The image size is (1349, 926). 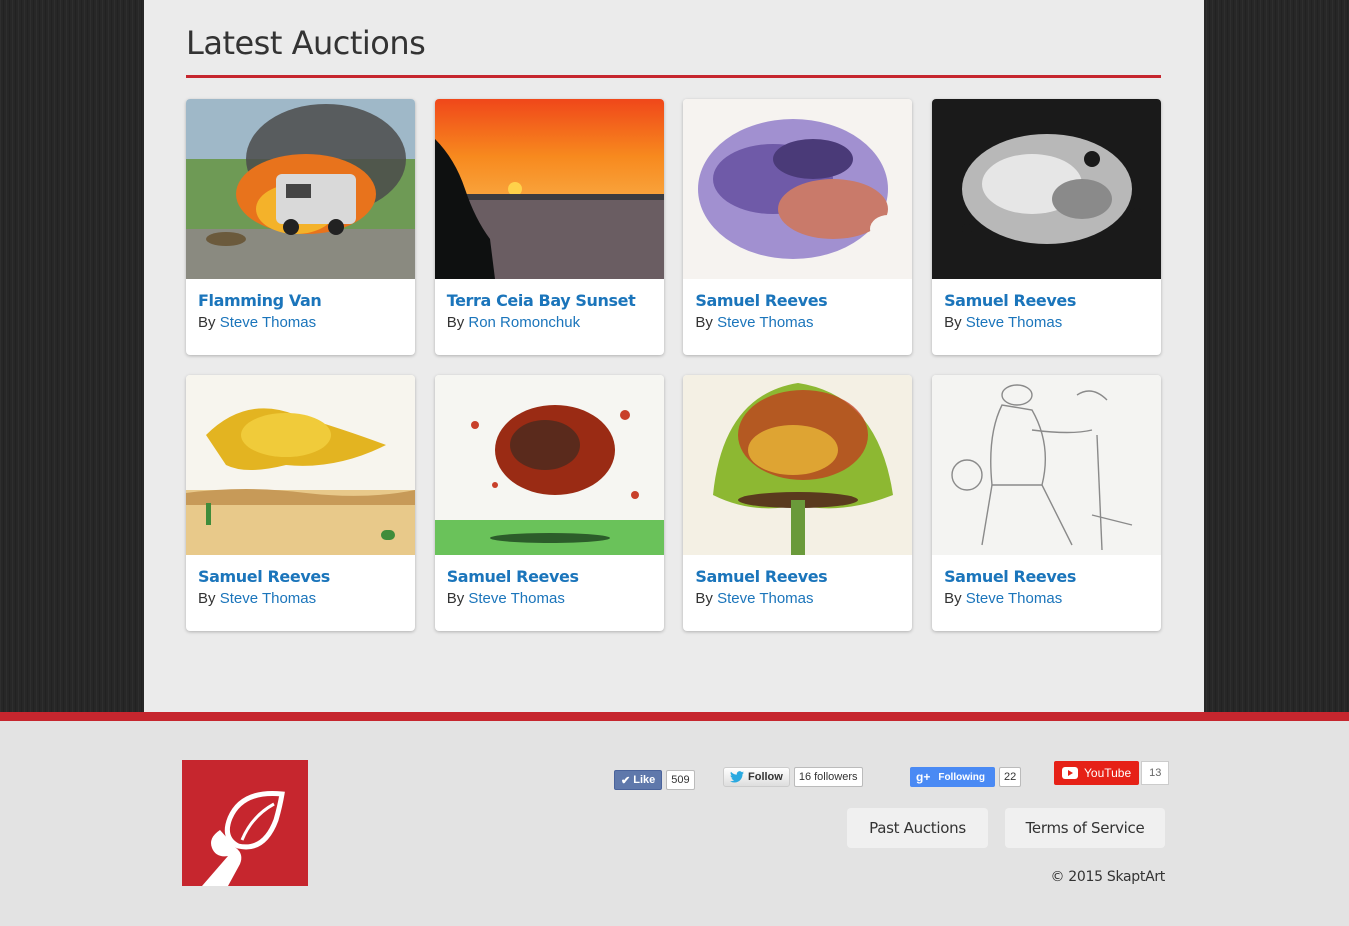 I want to click on auction-image-yellow-desert, so click(x=300, y=465).